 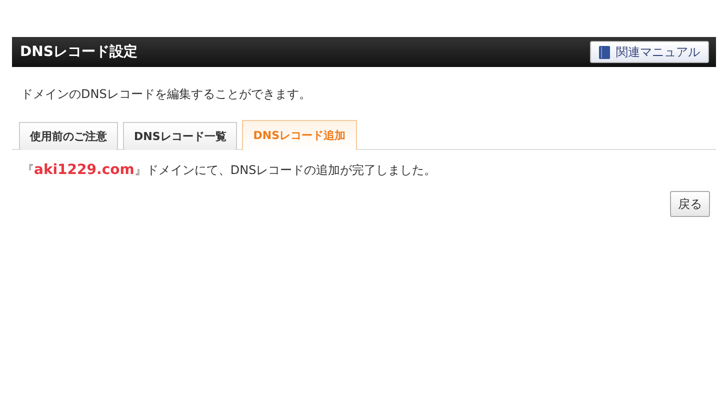 I want to click on completion-message: 『aki1229.com』ドメインにて、DNSレコードの追加が完了しました。, so click(x=230, y=170).